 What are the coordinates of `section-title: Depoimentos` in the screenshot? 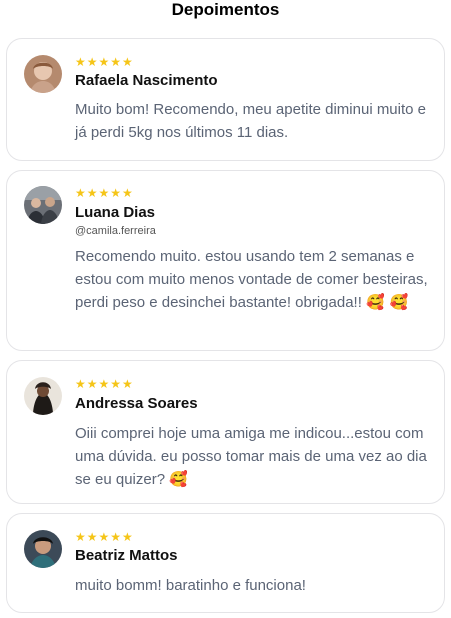 It's located at (225, 9).